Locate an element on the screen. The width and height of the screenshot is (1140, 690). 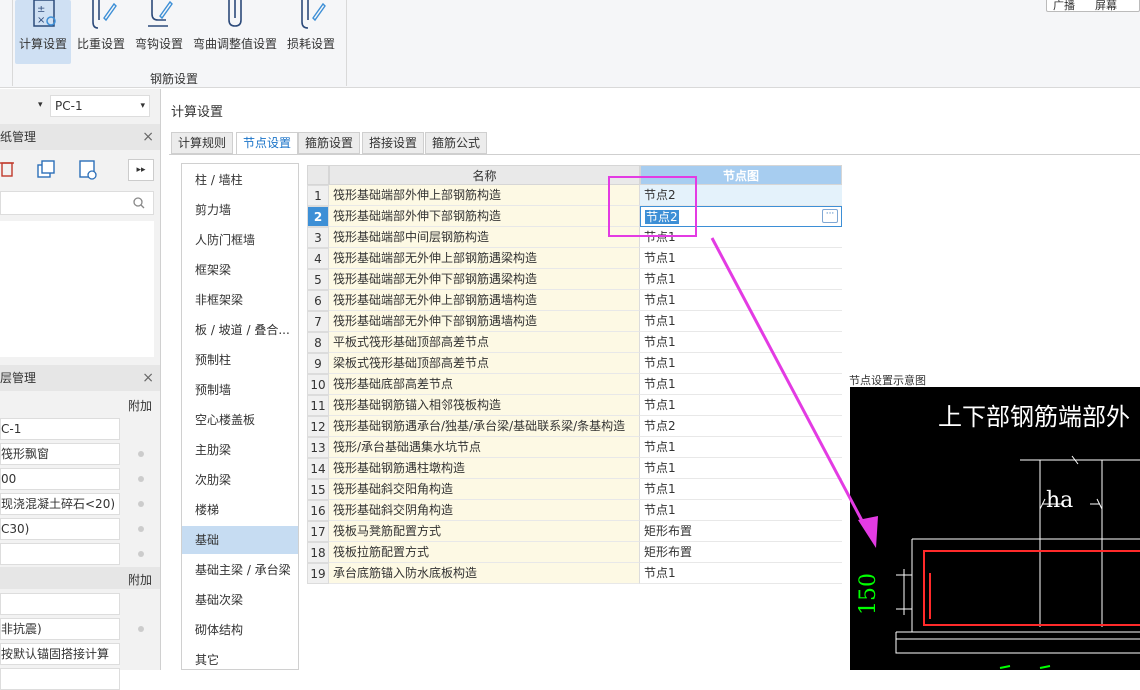
table-row: 16 筏形基础斜交阴角构造 节点1 is located at coordinates (574, 510).